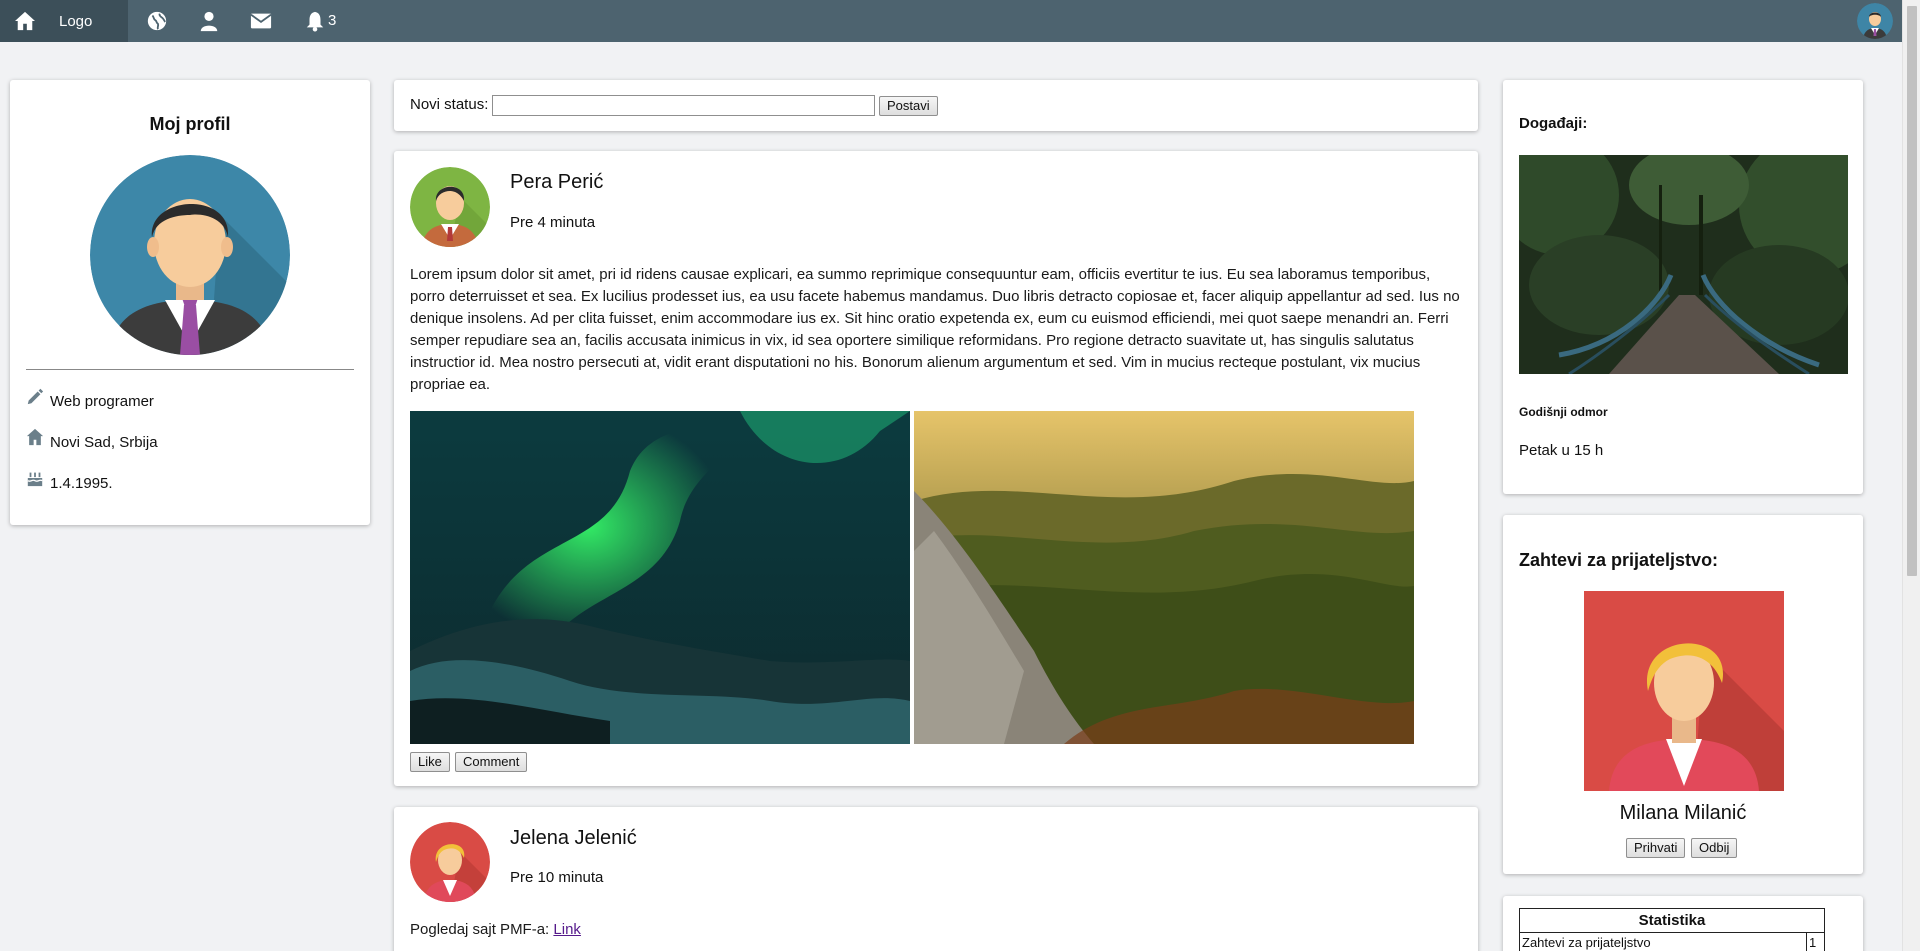 The width and height of the screenshot is (1920, 951). Describe the element at coordinates (35, 396) in the screenshot. I see `pencil-icon` at that location.